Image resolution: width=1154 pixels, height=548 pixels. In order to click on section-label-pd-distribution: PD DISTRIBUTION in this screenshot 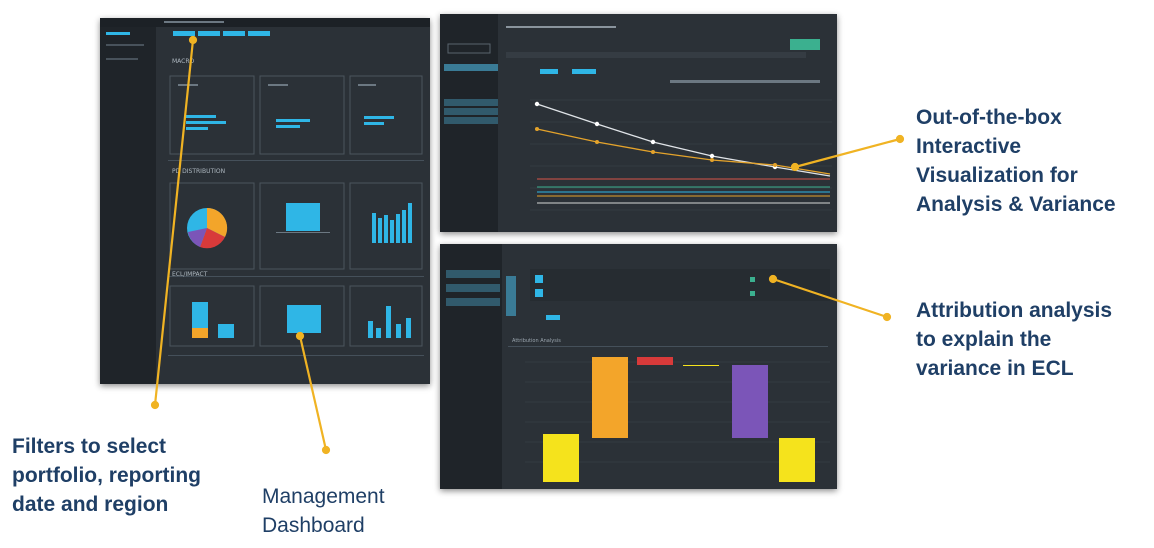, I will do `click(198, 171)`.